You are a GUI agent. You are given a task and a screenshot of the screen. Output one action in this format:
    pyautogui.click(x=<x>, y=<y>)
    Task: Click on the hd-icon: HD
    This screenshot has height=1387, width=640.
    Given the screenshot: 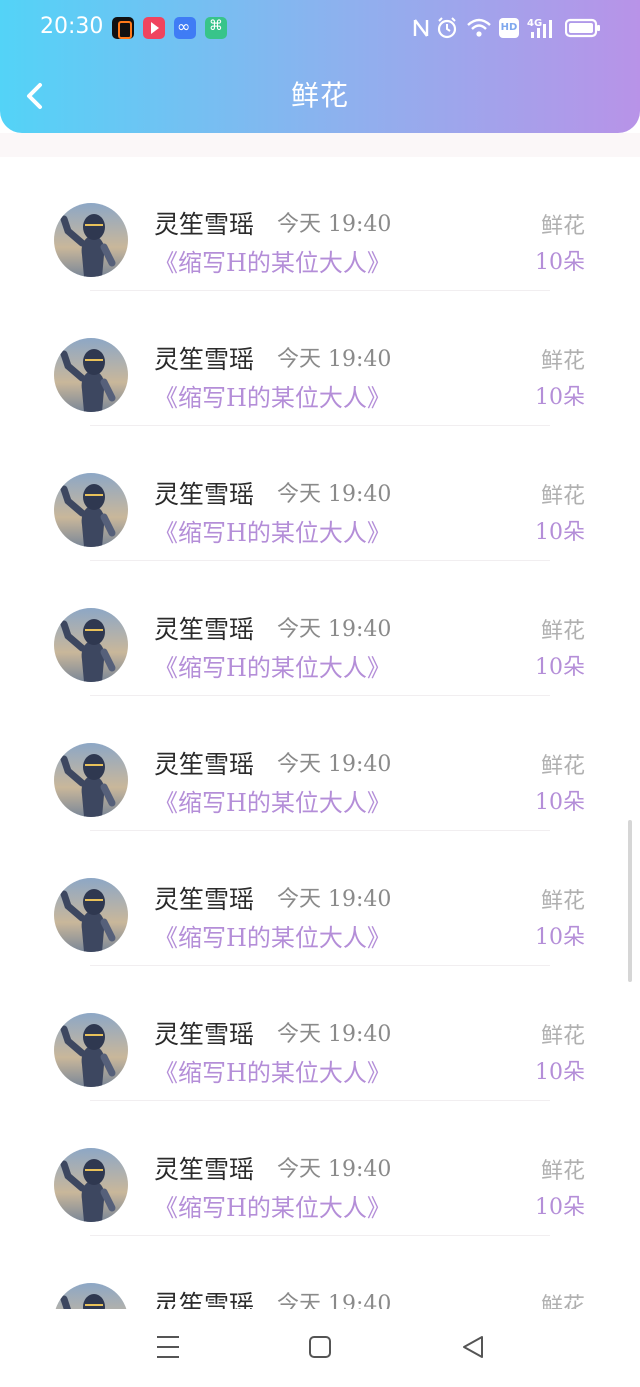 What is the action you would take?
    pyautogui.click(x=509, y=28)
    